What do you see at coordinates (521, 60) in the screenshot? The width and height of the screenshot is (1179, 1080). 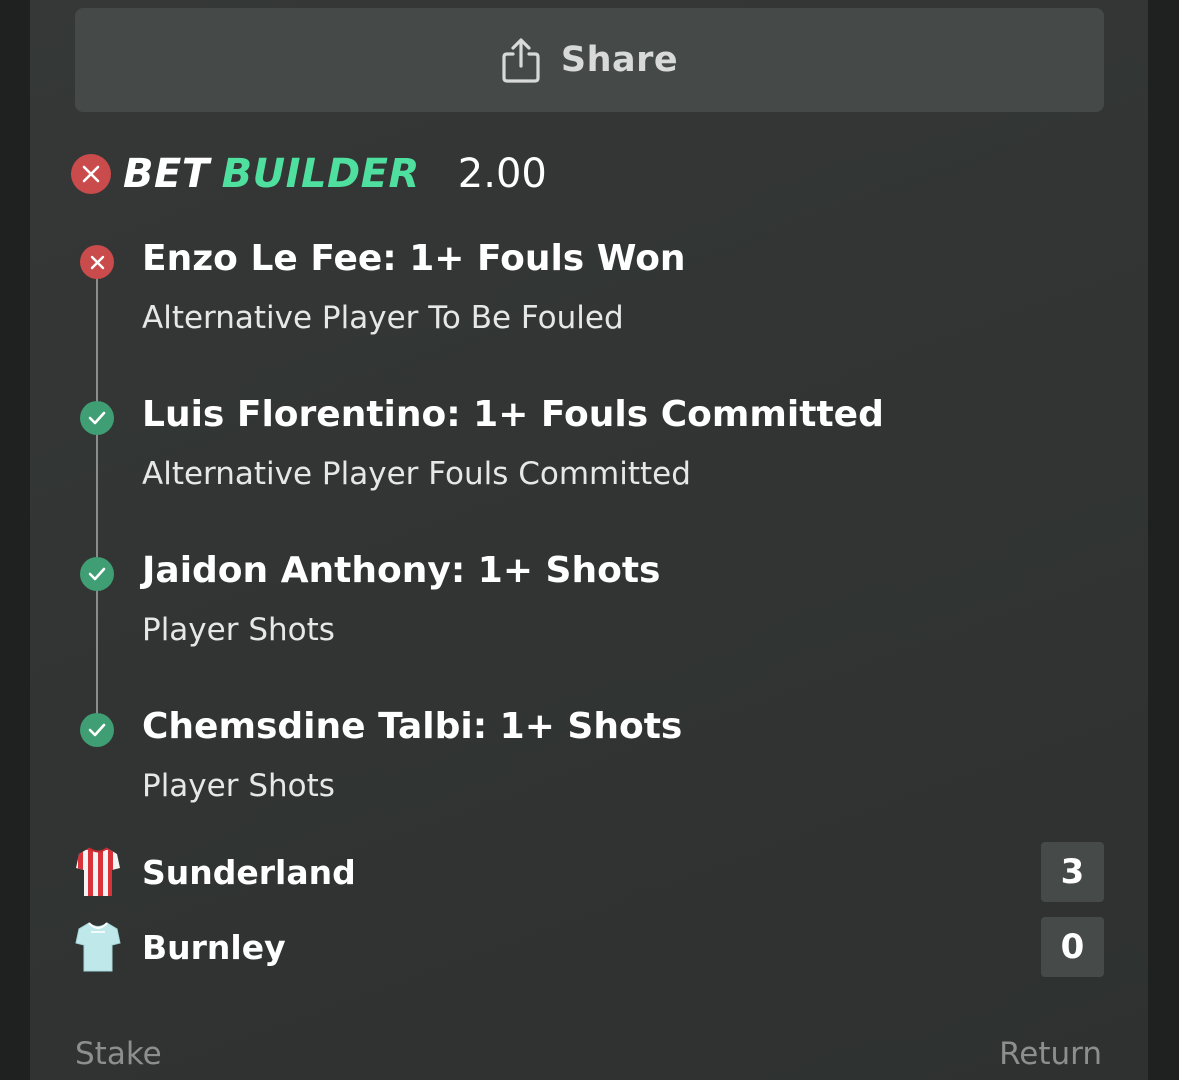 I see `share-icon` at bounding box center [521, 60].